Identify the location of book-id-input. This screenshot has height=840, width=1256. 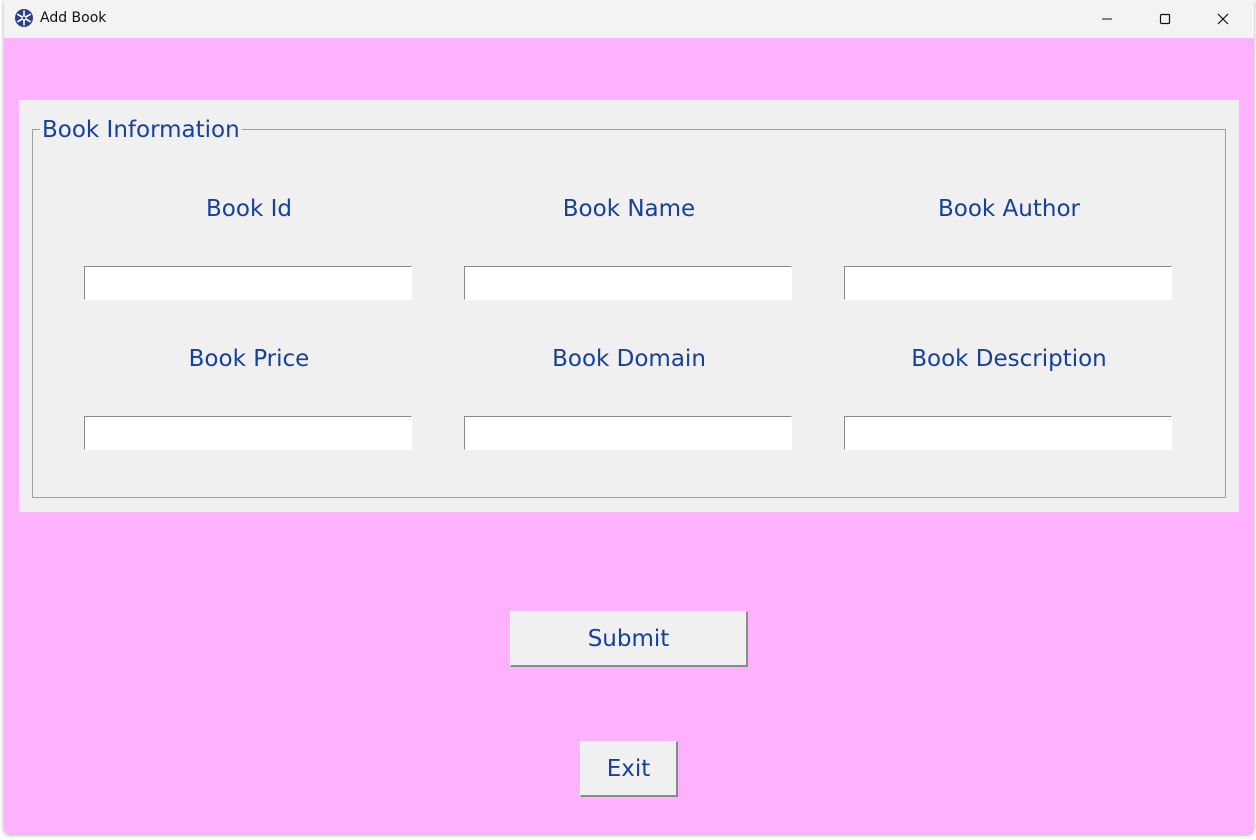
(248, 283).